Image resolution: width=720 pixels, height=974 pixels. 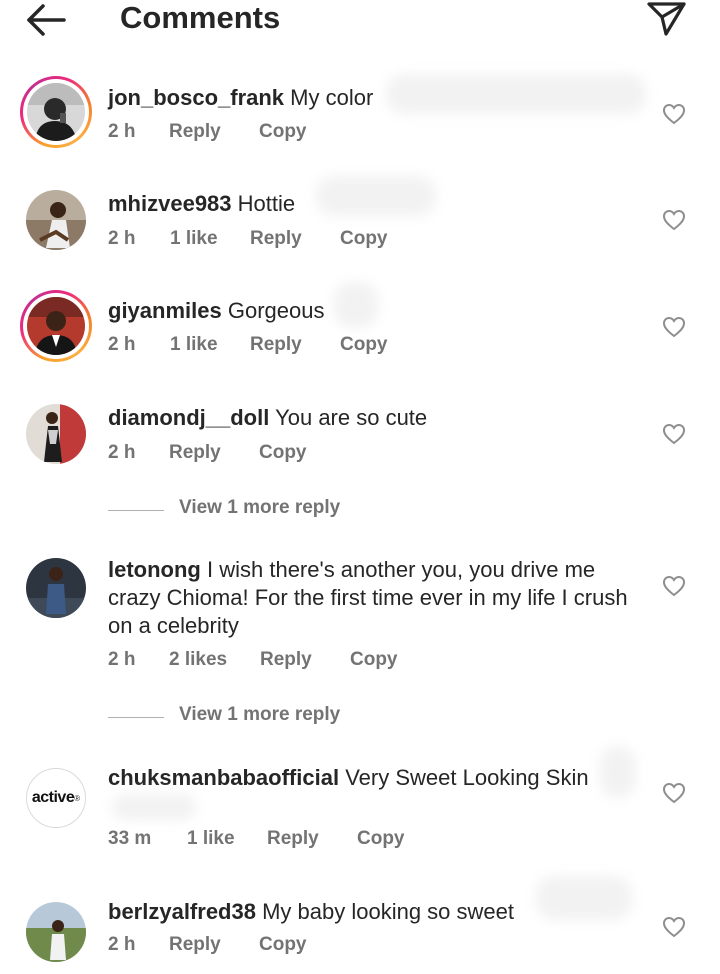 I want to click on comment-username: chuksmanbabaofficial, so click(x=223, y=777).